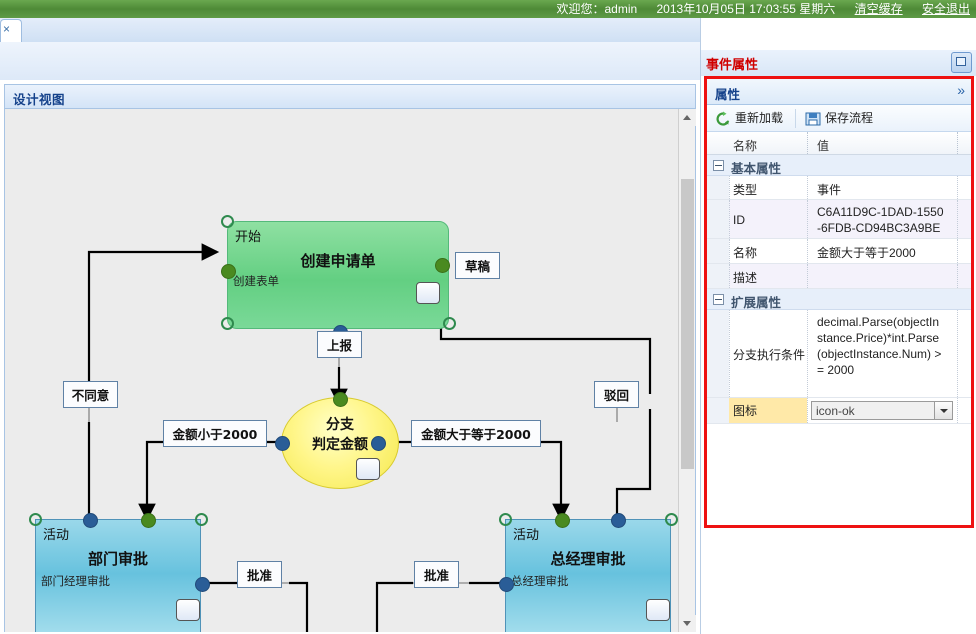 The image size is (976, 634). I want to click on edge-label-ge2000: 金额大于等于2000, so click(476, 433).